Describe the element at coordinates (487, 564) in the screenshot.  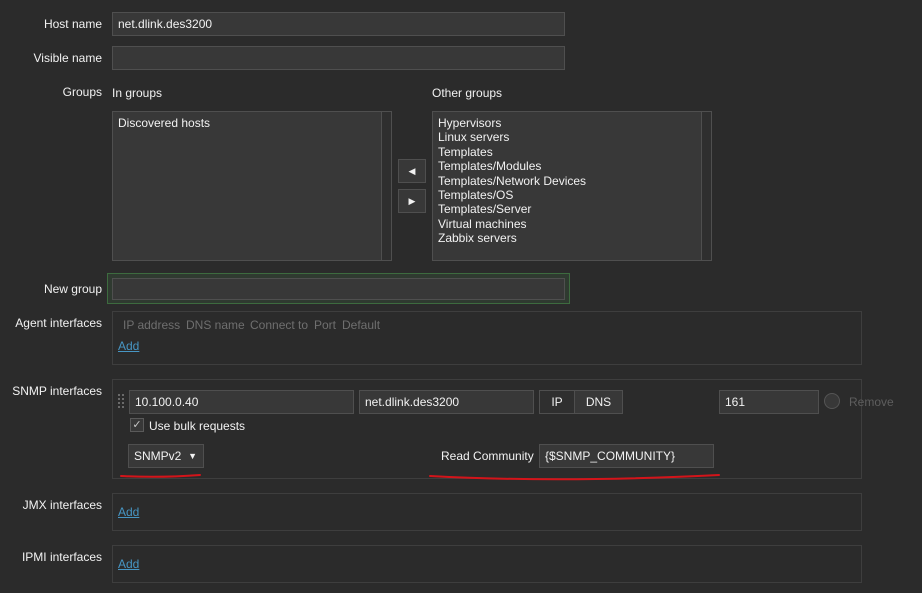
I see `ipmi-interfaces-section` at that location.